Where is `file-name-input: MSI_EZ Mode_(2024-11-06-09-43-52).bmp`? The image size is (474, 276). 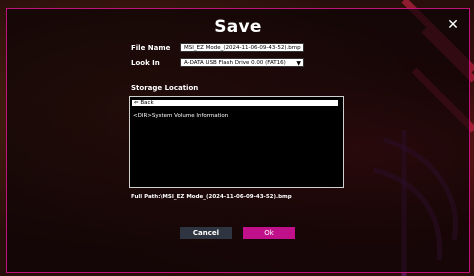
file-name-input: MSI_EZ Mode_(2024-11-06-09-43-52).bmp is located at coordinates (242, 47).